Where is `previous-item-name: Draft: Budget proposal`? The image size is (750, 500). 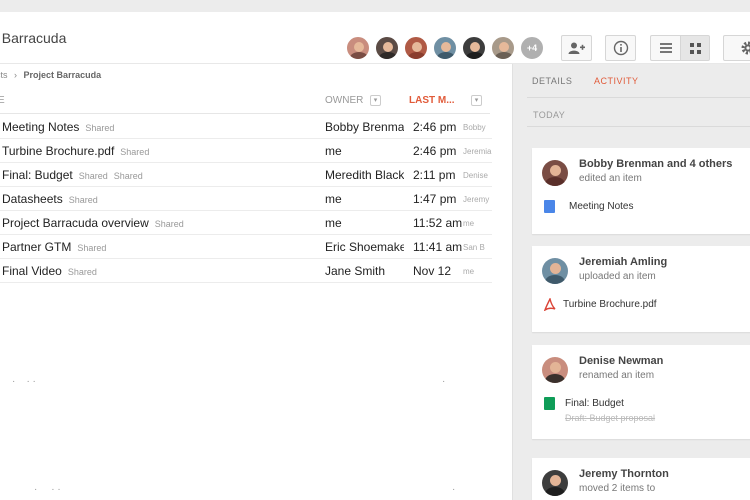 previous-item-name: Draft: Budget proposal is located at coordinates (610, 418).